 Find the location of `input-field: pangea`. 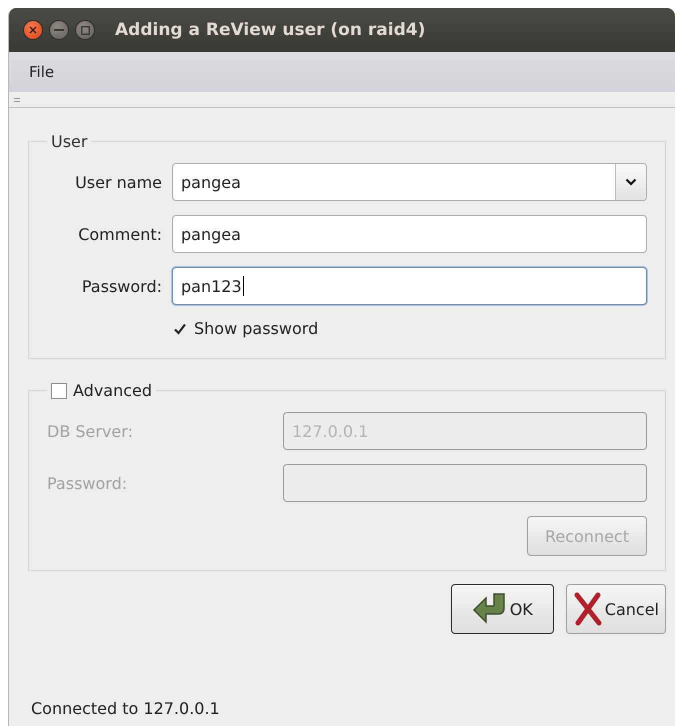

input-field: pangea is located at coordinates (409, 234).